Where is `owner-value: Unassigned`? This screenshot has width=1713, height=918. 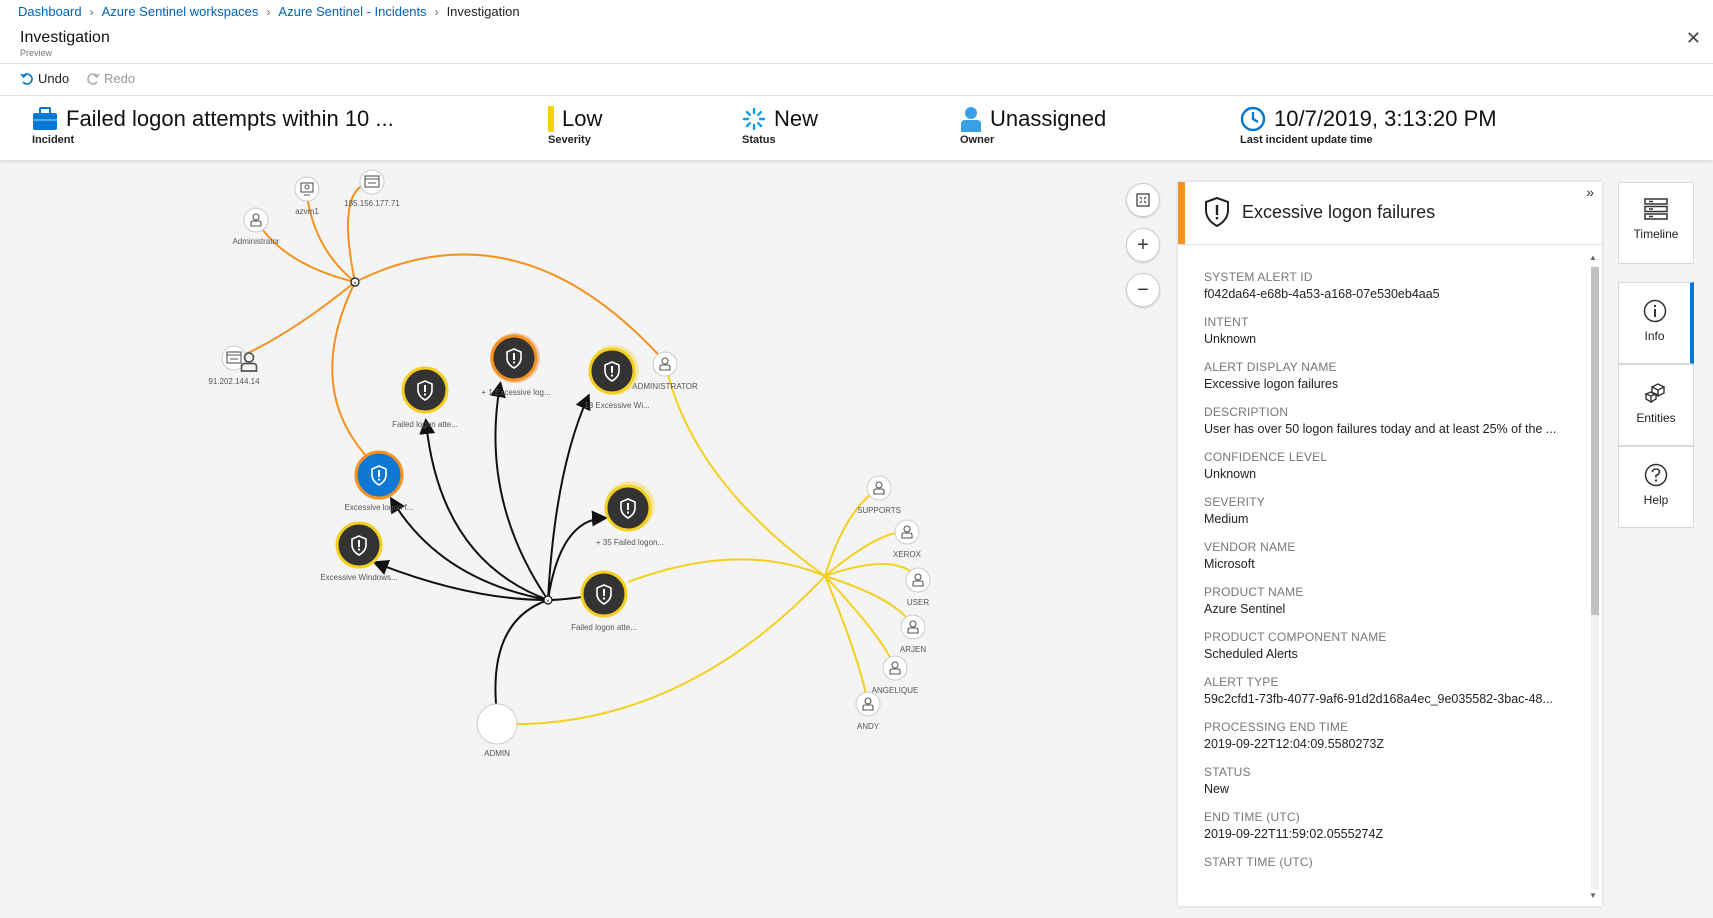
owner-value: Unassigned is located at coordinates (1048, 118).